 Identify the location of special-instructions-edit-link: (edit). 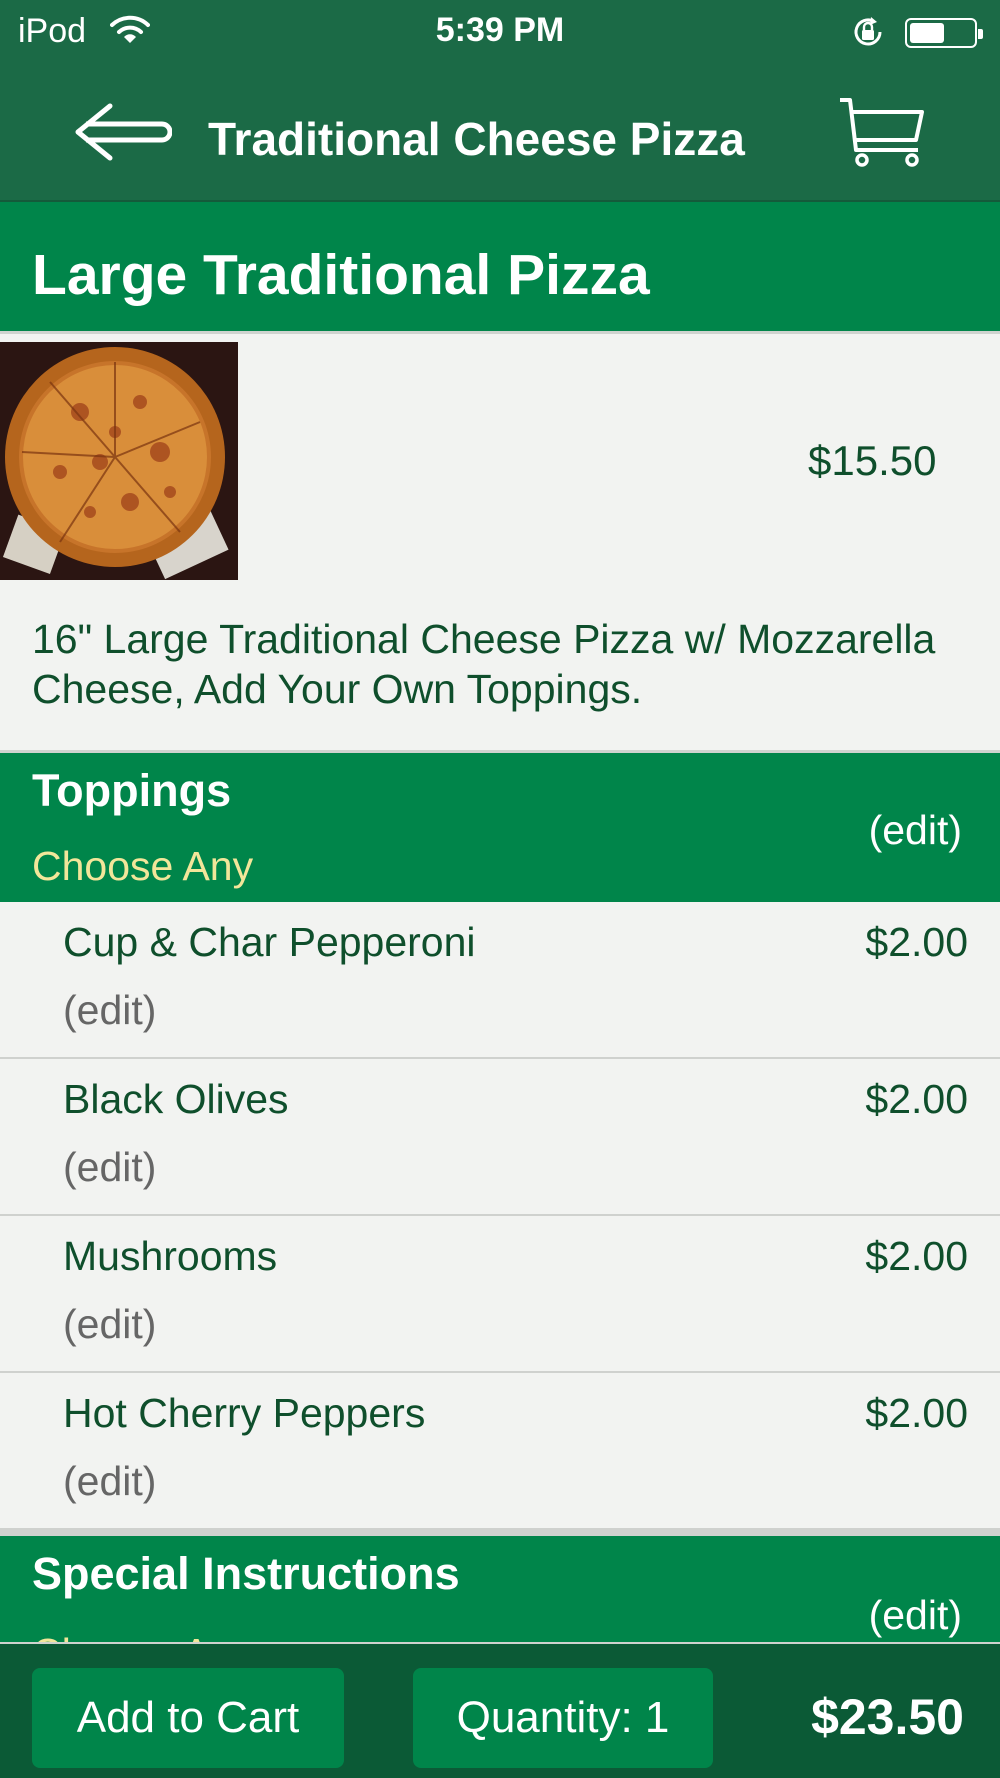
(915, 1615).